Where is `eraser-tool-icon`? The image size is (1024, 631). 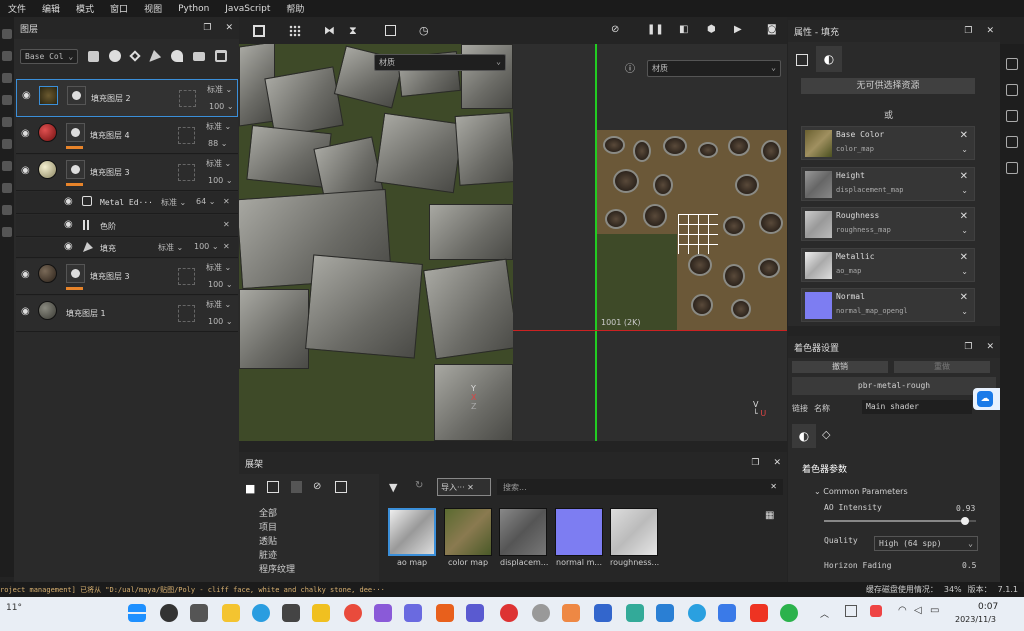
eraser-tool-icon is located at coordinates (7, 56).